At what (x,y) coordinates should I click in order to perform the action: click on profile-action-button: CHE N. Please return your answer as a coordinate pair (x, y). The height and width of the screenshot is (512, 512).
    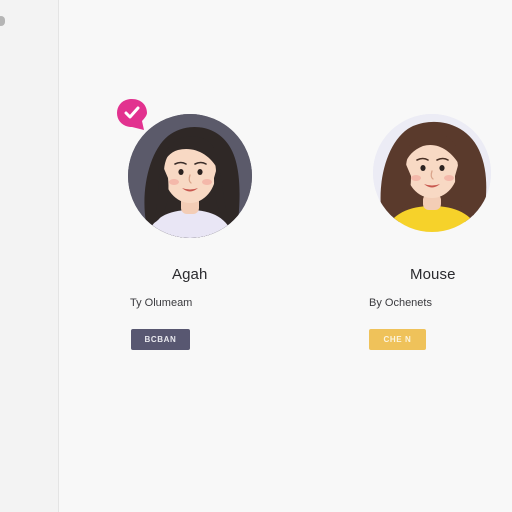
    Looking at the image, I should click on (397, 339).